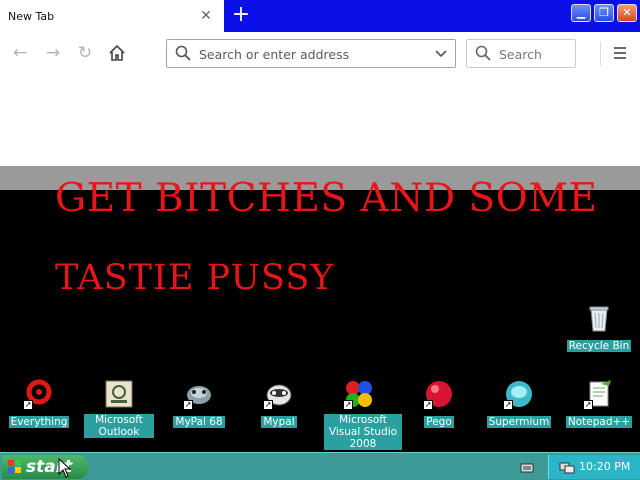  Describe the element at coordinates (241, 15) in the screenshot. I see `plus-icon: +` at that location.